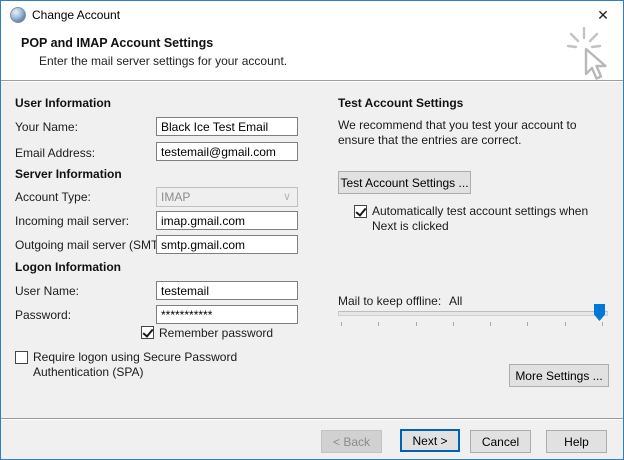  I want to click on account-type-label: Account Type:, so click(53, 197).